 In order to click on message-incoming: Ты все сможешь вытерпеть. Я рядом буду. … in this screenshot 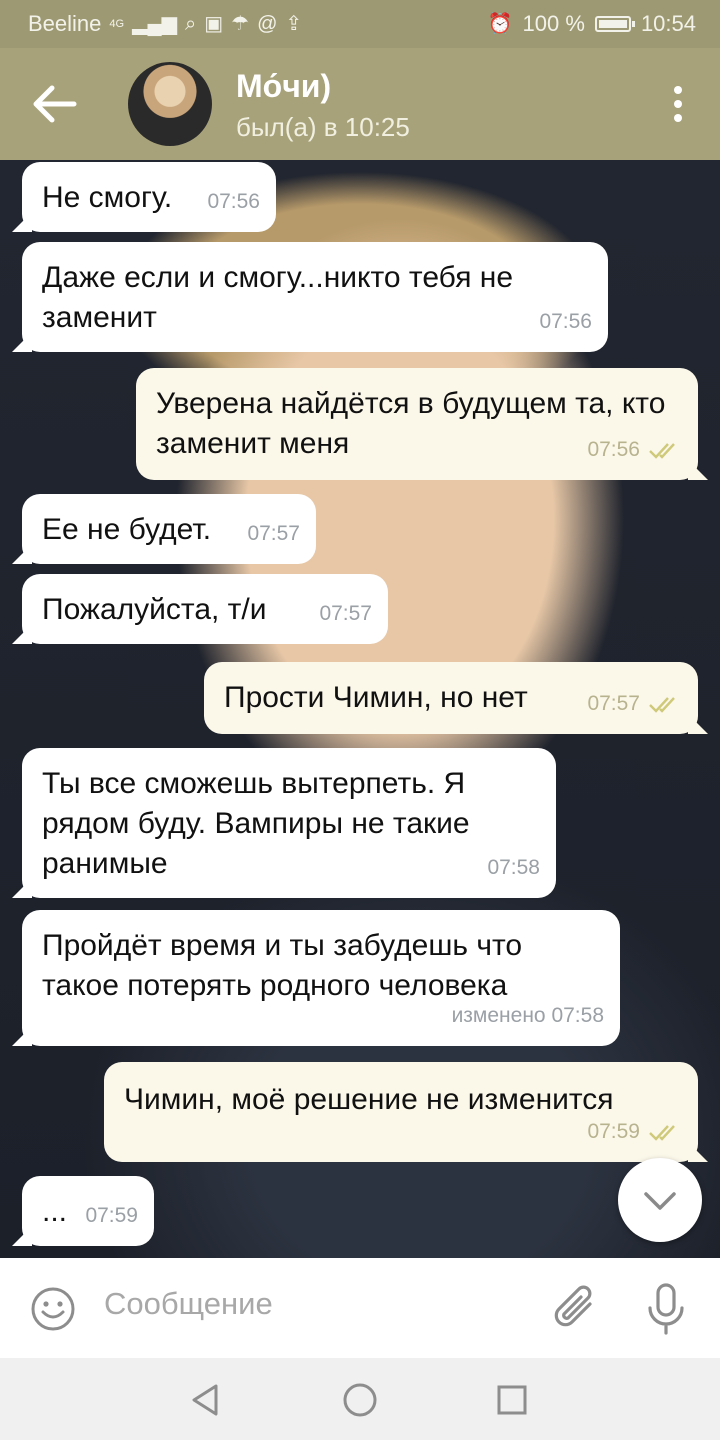, I will do `click(289, 823)`.